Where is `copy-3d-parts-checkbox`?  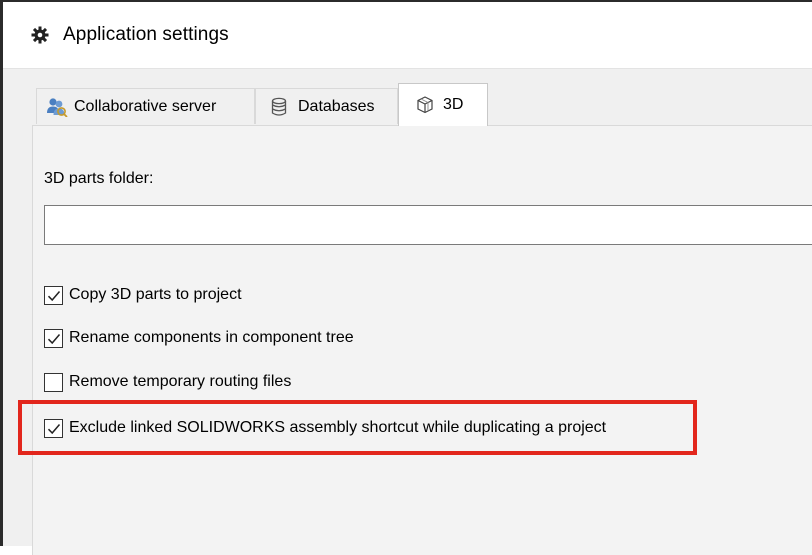 copy-3d-parts-checkbox is located at coordinates (53, 295).